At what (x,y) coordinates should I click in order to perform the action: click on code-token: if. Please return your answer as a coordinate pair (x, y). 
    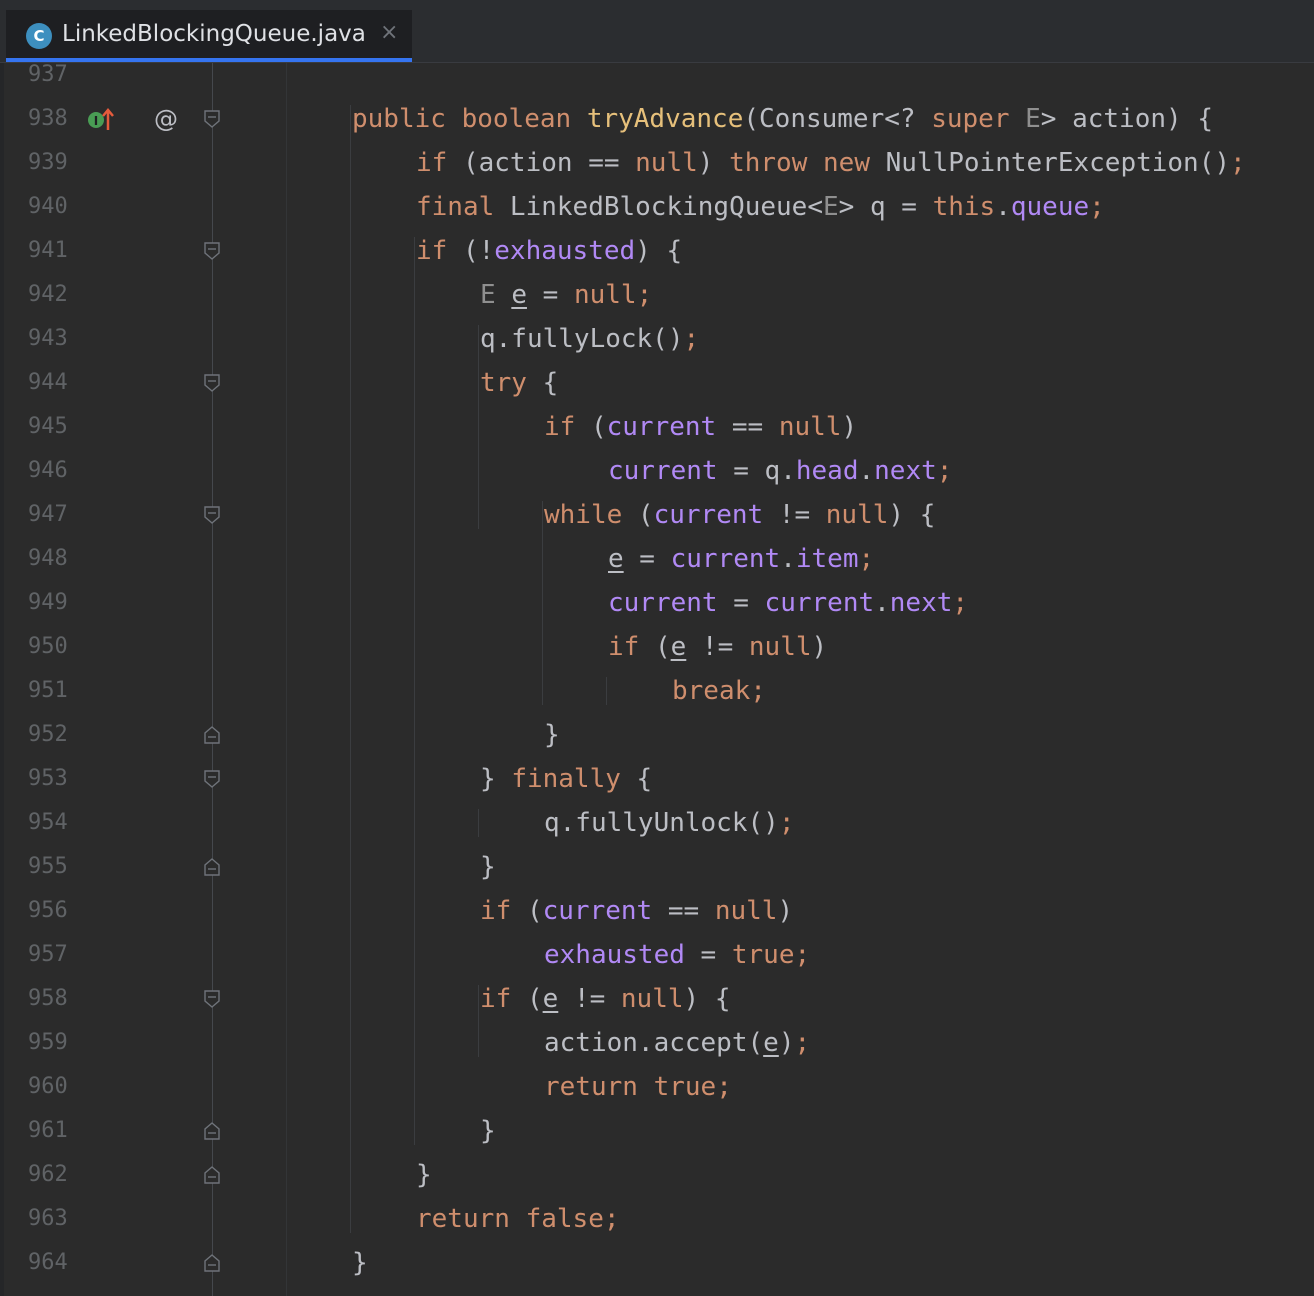
    Looking at the image, I should click on (567, 427).